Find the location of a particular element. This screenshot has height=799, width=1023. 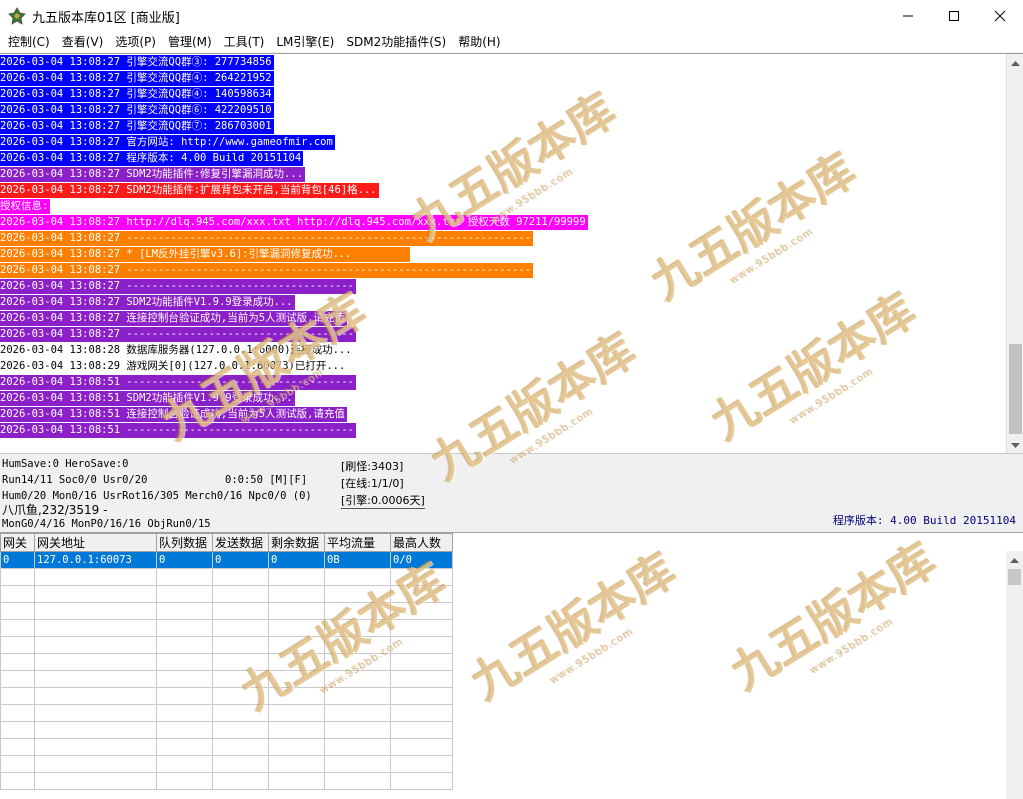

table-cell: 0 is located at coordinates (17, 560).